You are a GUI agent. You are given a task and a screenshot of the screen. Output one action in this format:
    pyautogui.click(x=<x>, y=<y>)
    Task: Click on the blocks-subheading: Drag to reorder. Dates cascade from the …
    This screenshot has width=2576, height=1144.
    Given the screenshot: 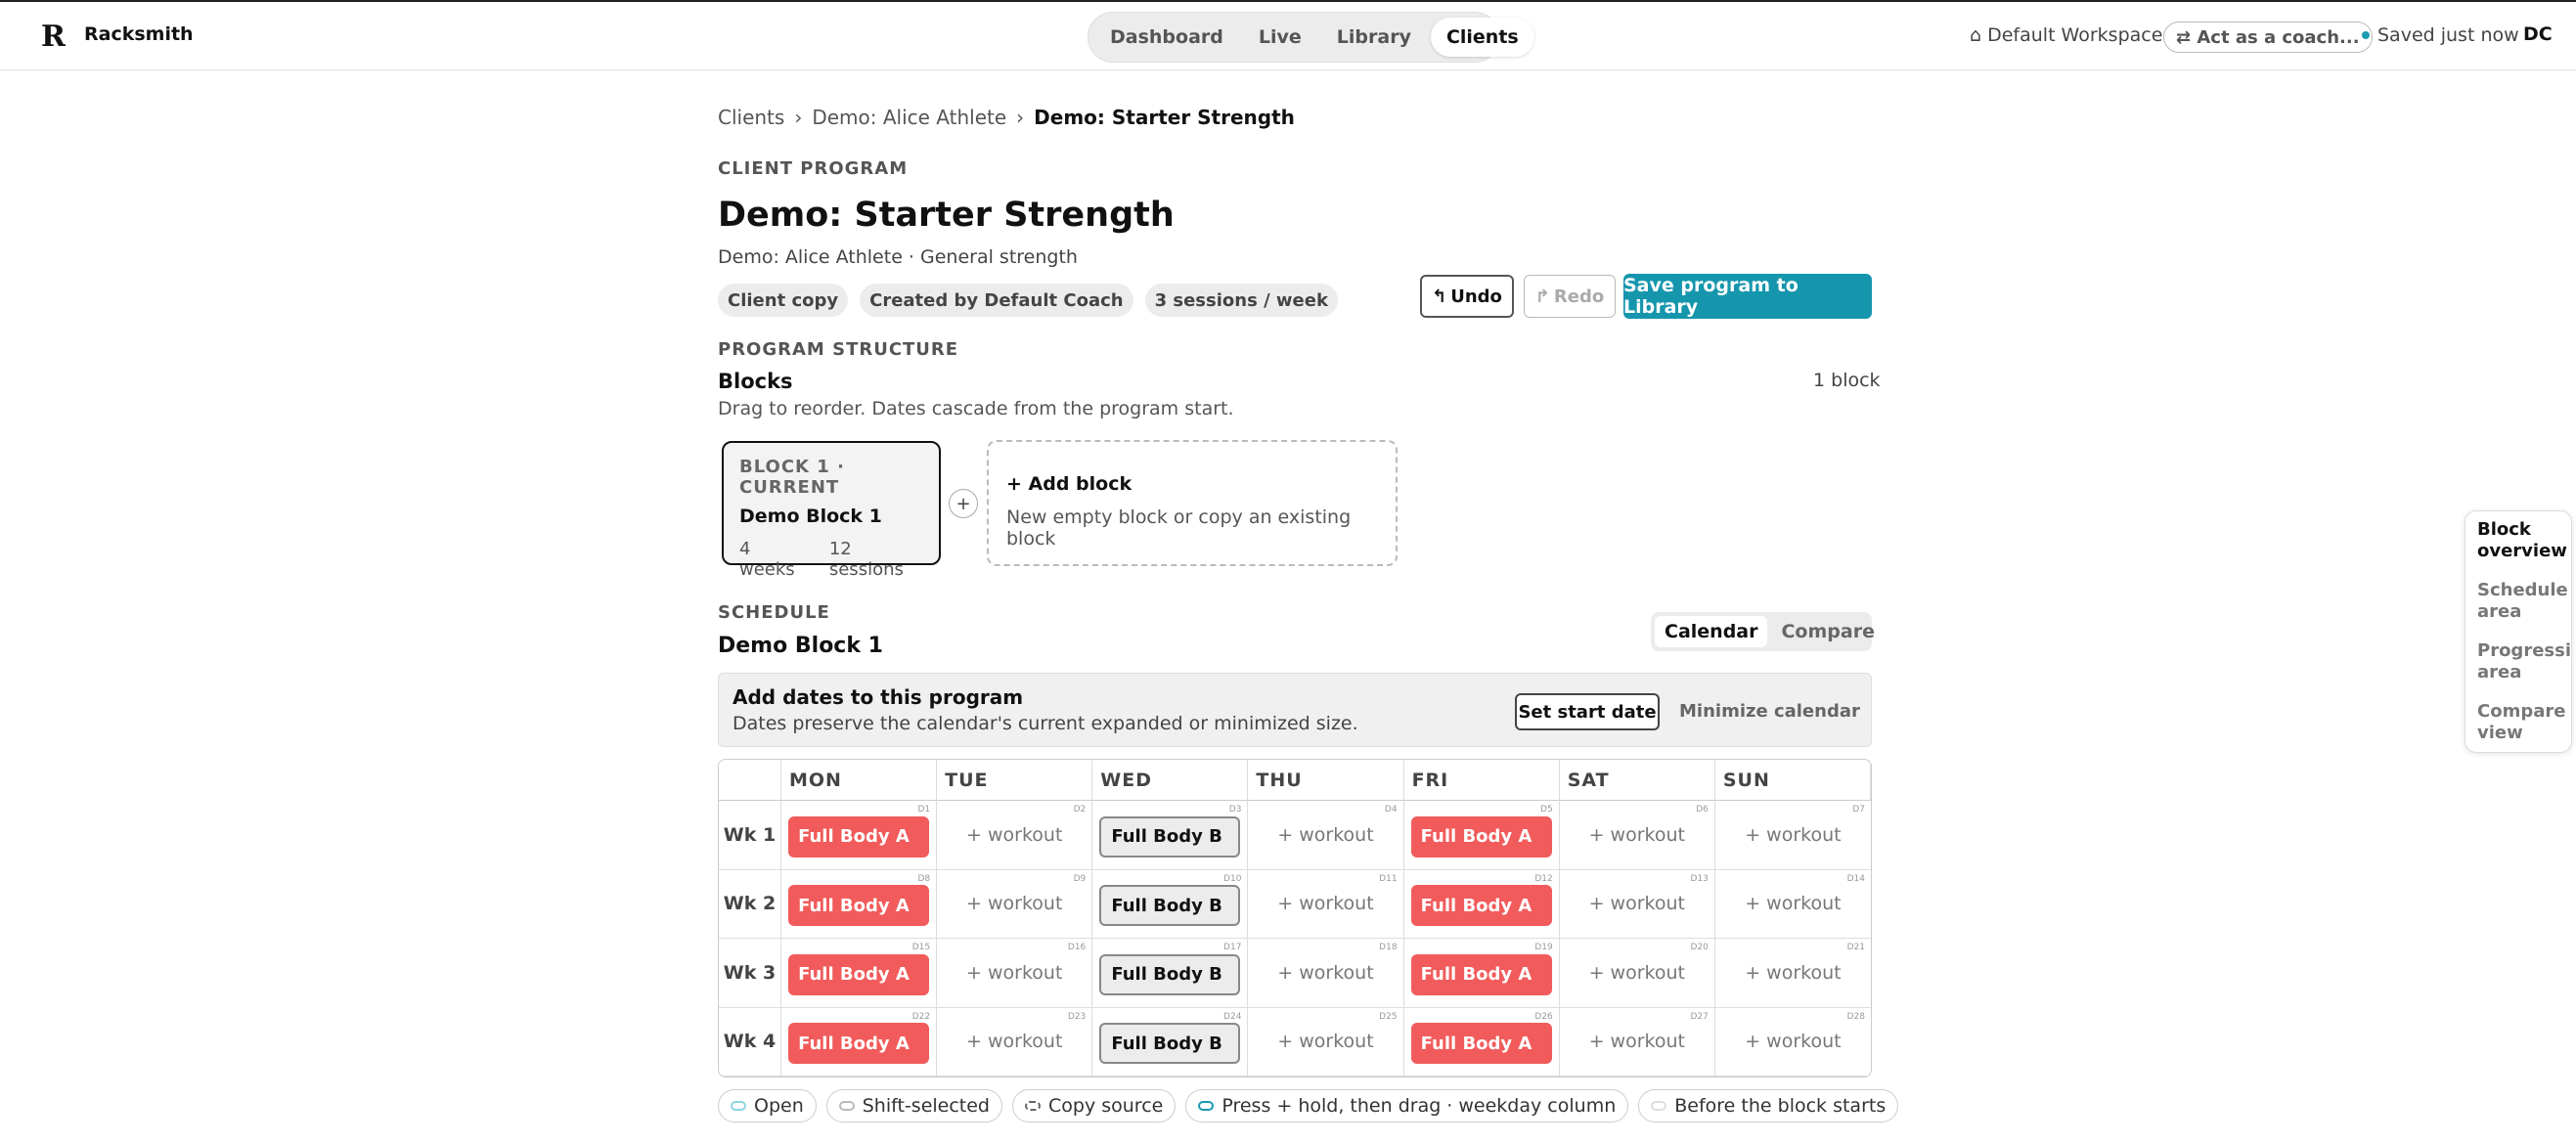 What is the action you would take?
    pyautogui.click(x=976, y=408)
    